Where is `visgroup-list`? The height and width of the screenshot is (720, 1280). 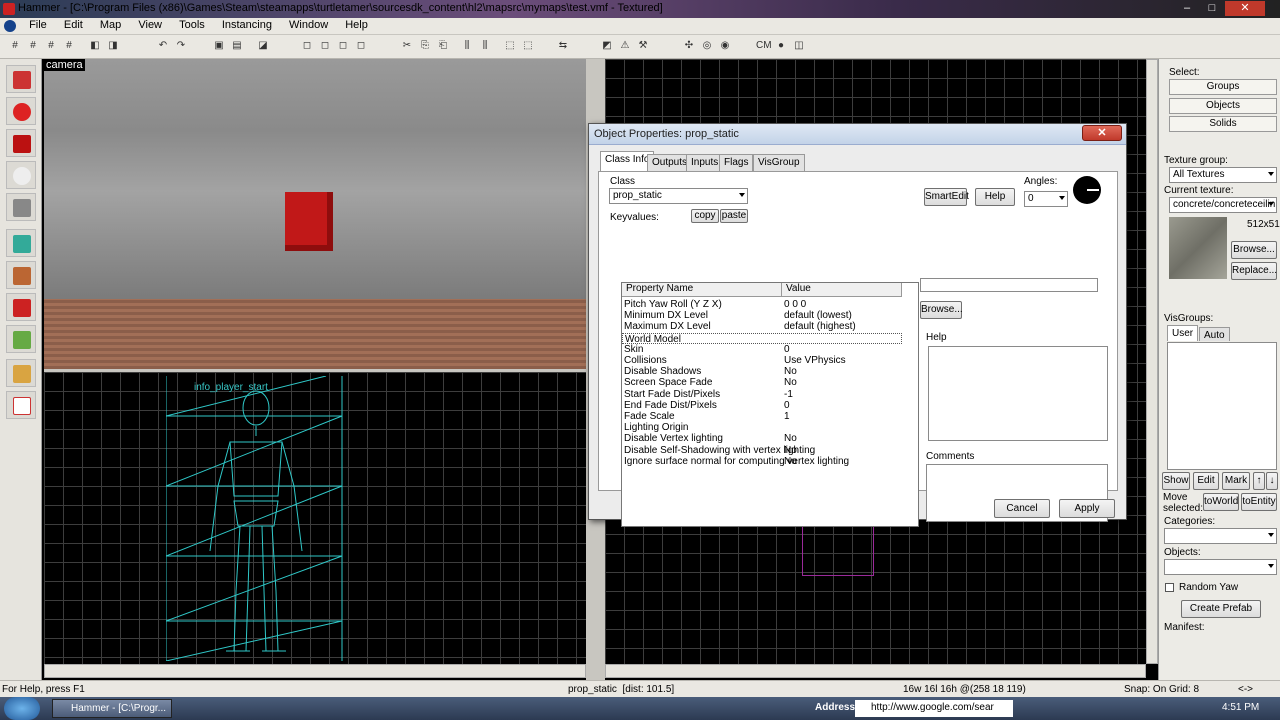
visgroup-list is located at coordinates (1222, 406).